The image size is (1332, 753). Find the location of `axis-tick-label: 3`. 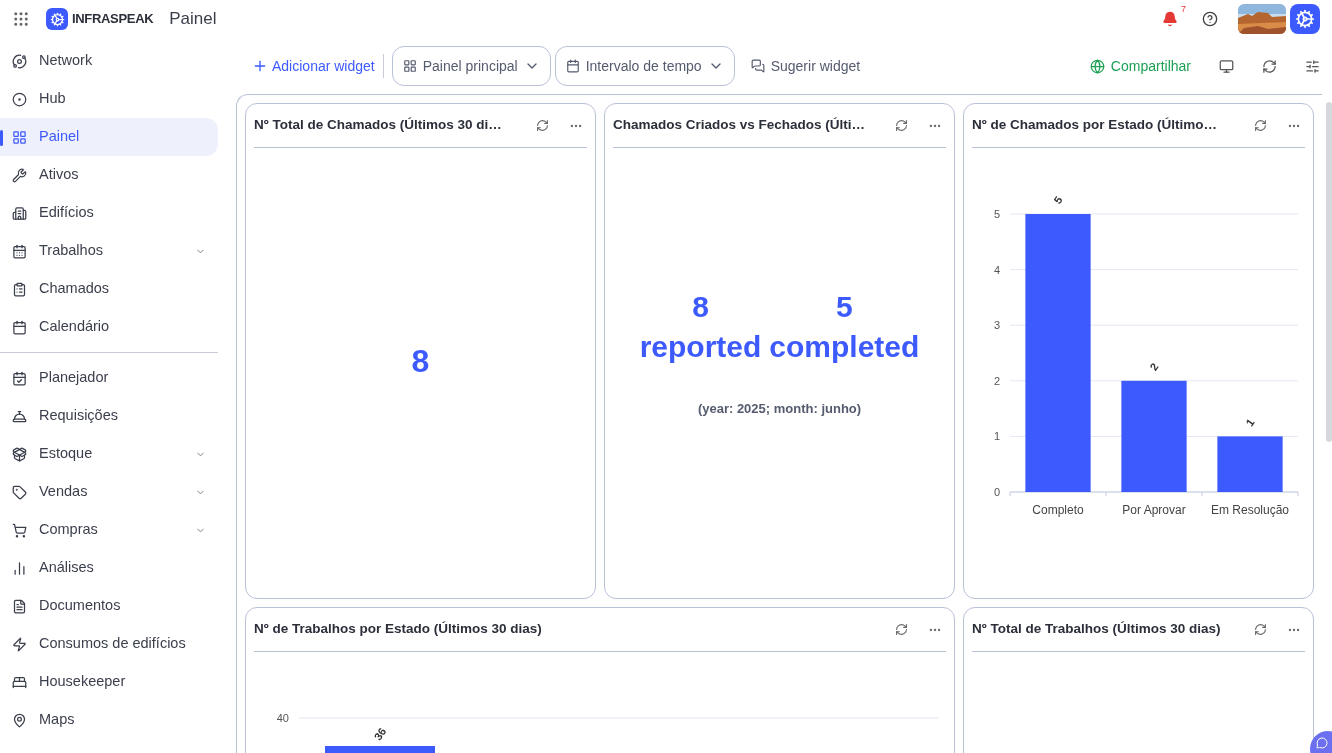

axis-tick-label: 3 is located at coordinates (996, 325).